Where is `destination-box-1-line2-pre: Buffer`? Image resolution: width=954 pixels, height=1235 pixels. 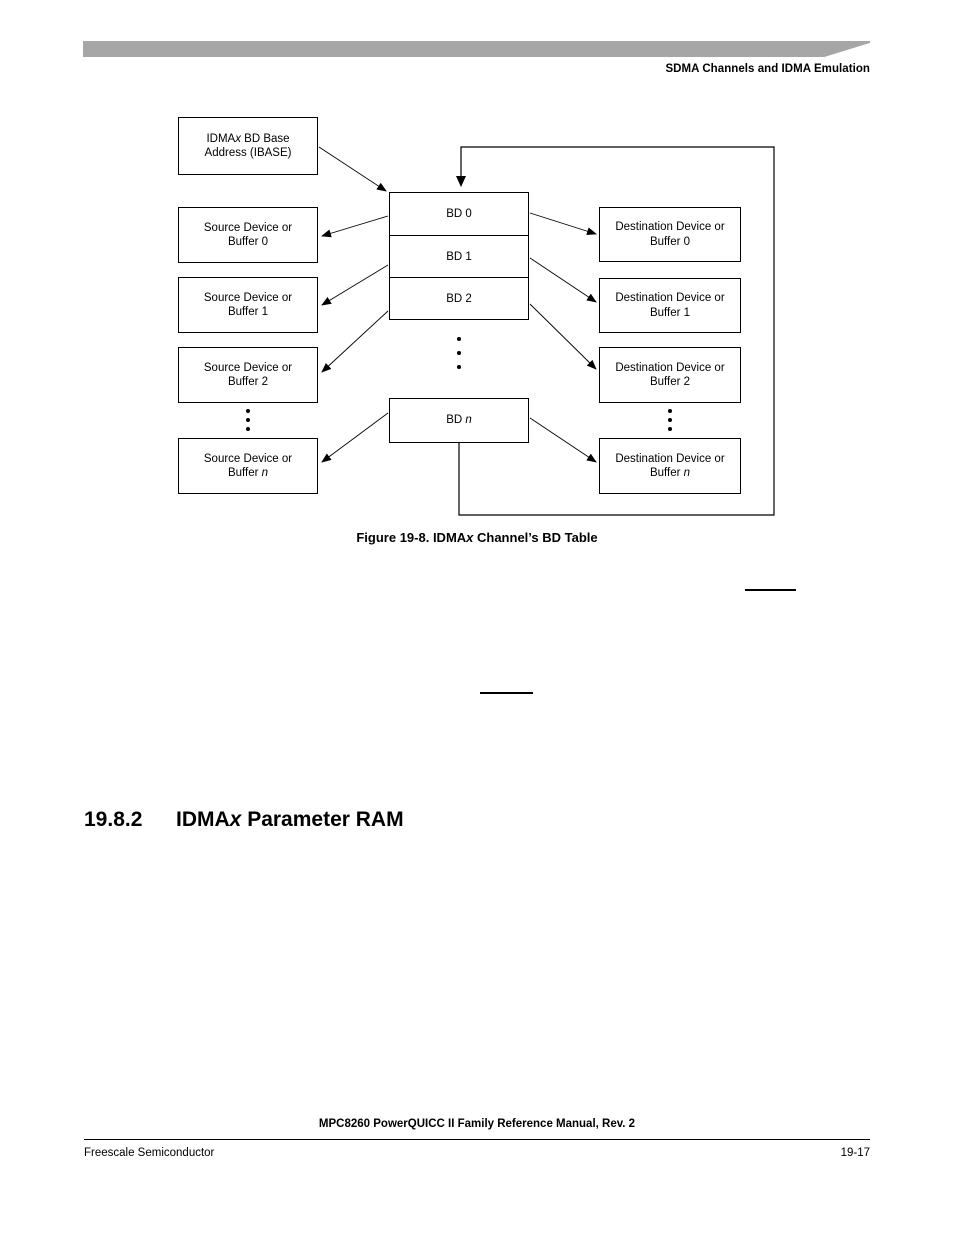
destination-box-1-line2-pre: Buffer is located at coordinates (666, 312).